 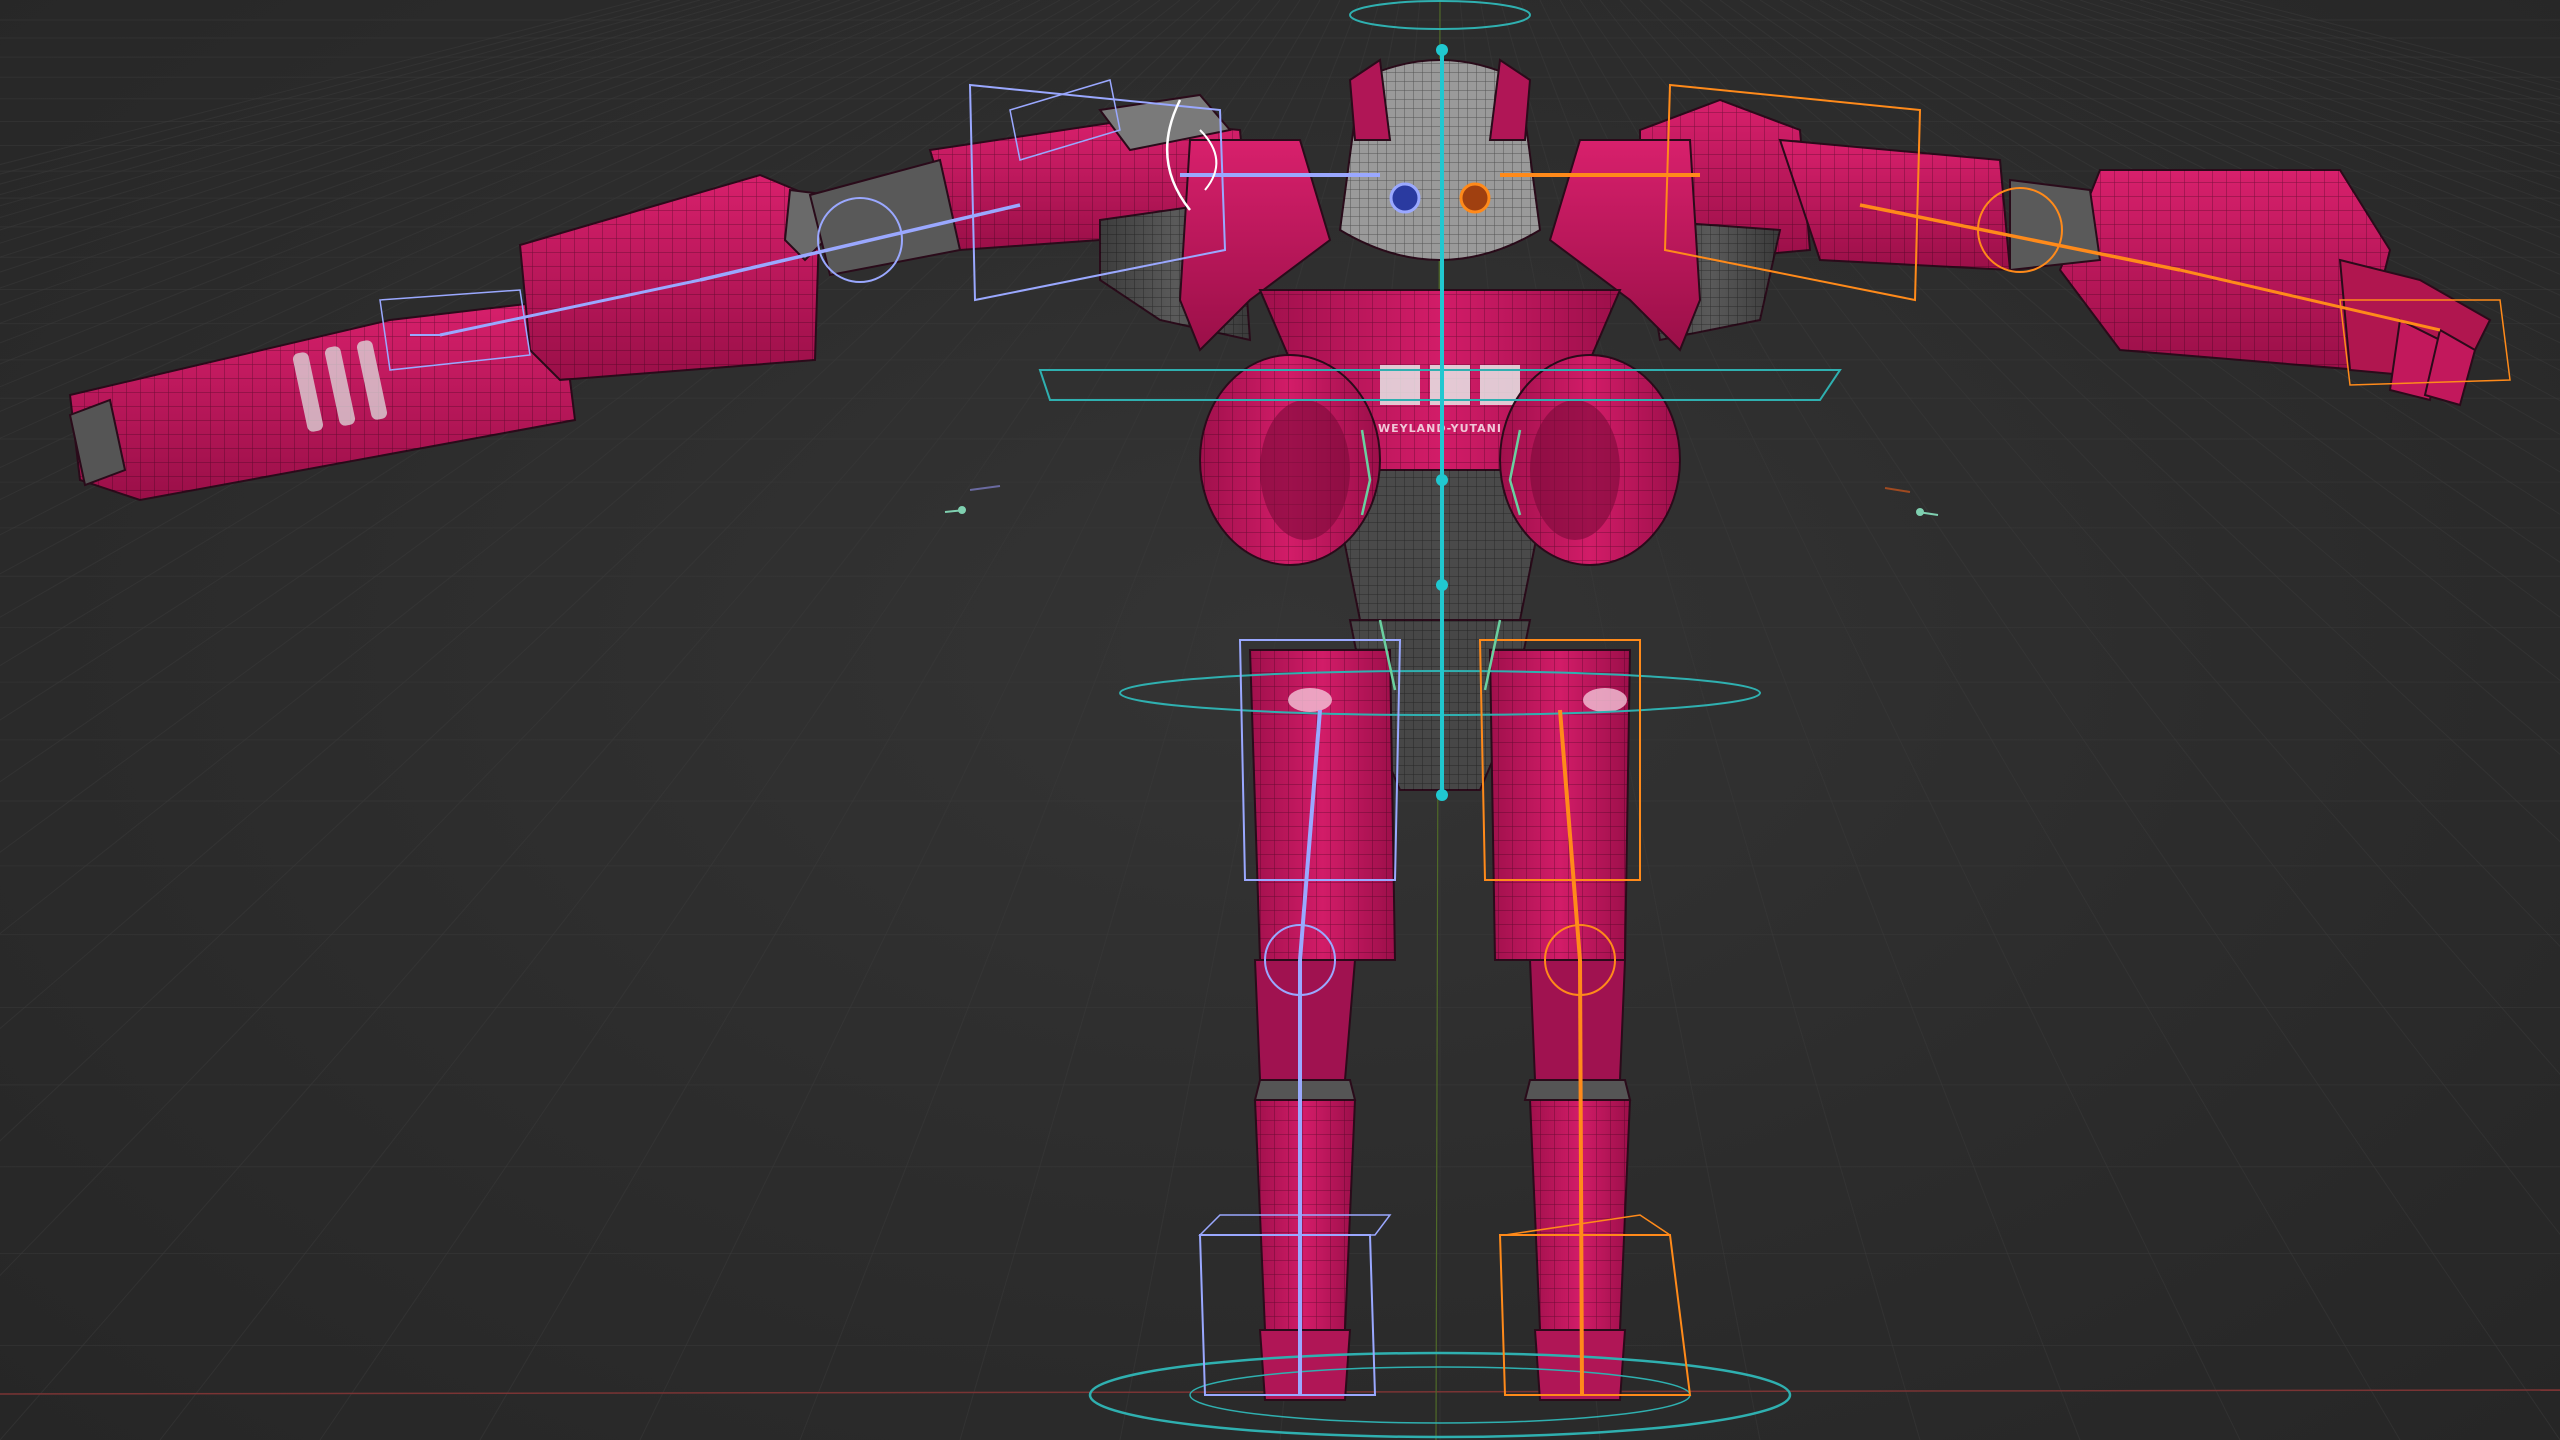 What do you see at coordinates (1322, 1025) in the screenshot?
I see `left-leg-mesh` at bounding box center [1322, 1025].